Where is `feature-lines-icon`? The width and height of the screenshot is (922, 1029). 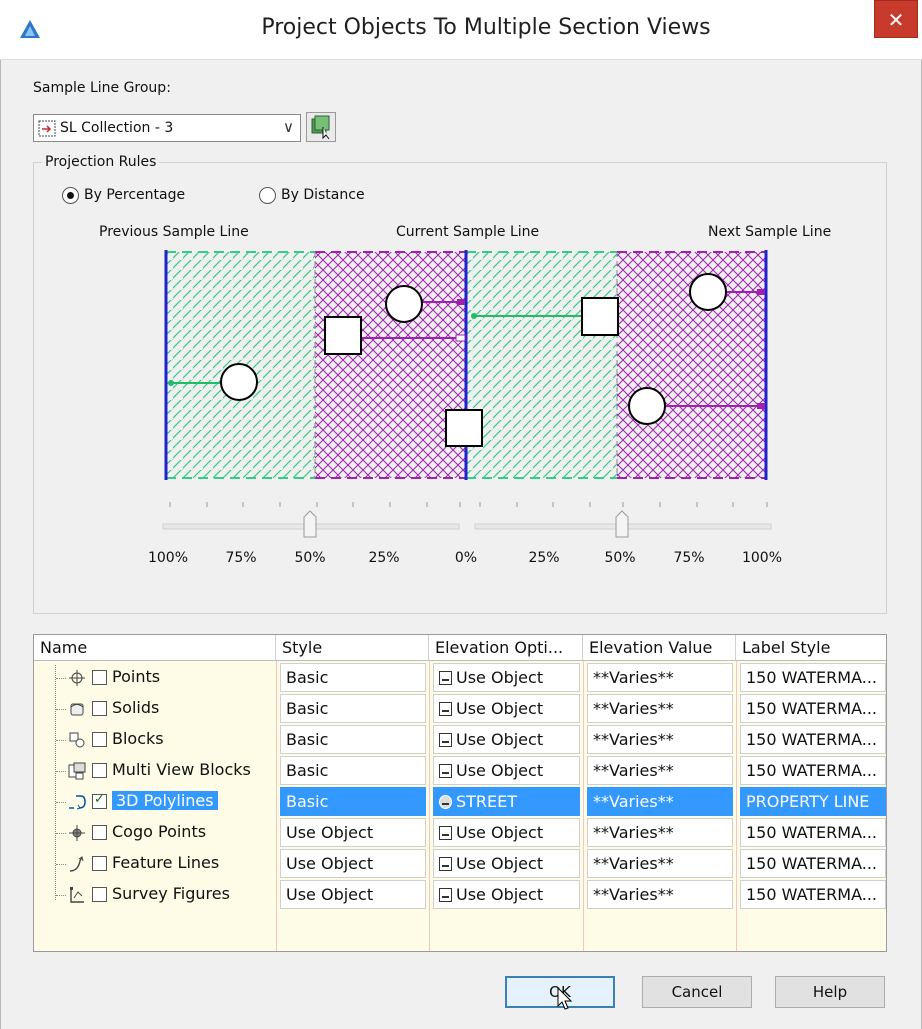 feature-lines-icon is located at coordinates (77, 864).